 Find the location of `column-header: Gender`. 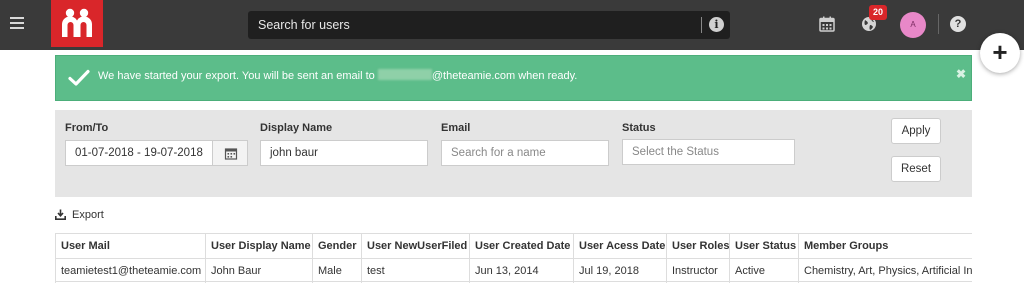

column-header: Gender is located at coordinates (334, 246).